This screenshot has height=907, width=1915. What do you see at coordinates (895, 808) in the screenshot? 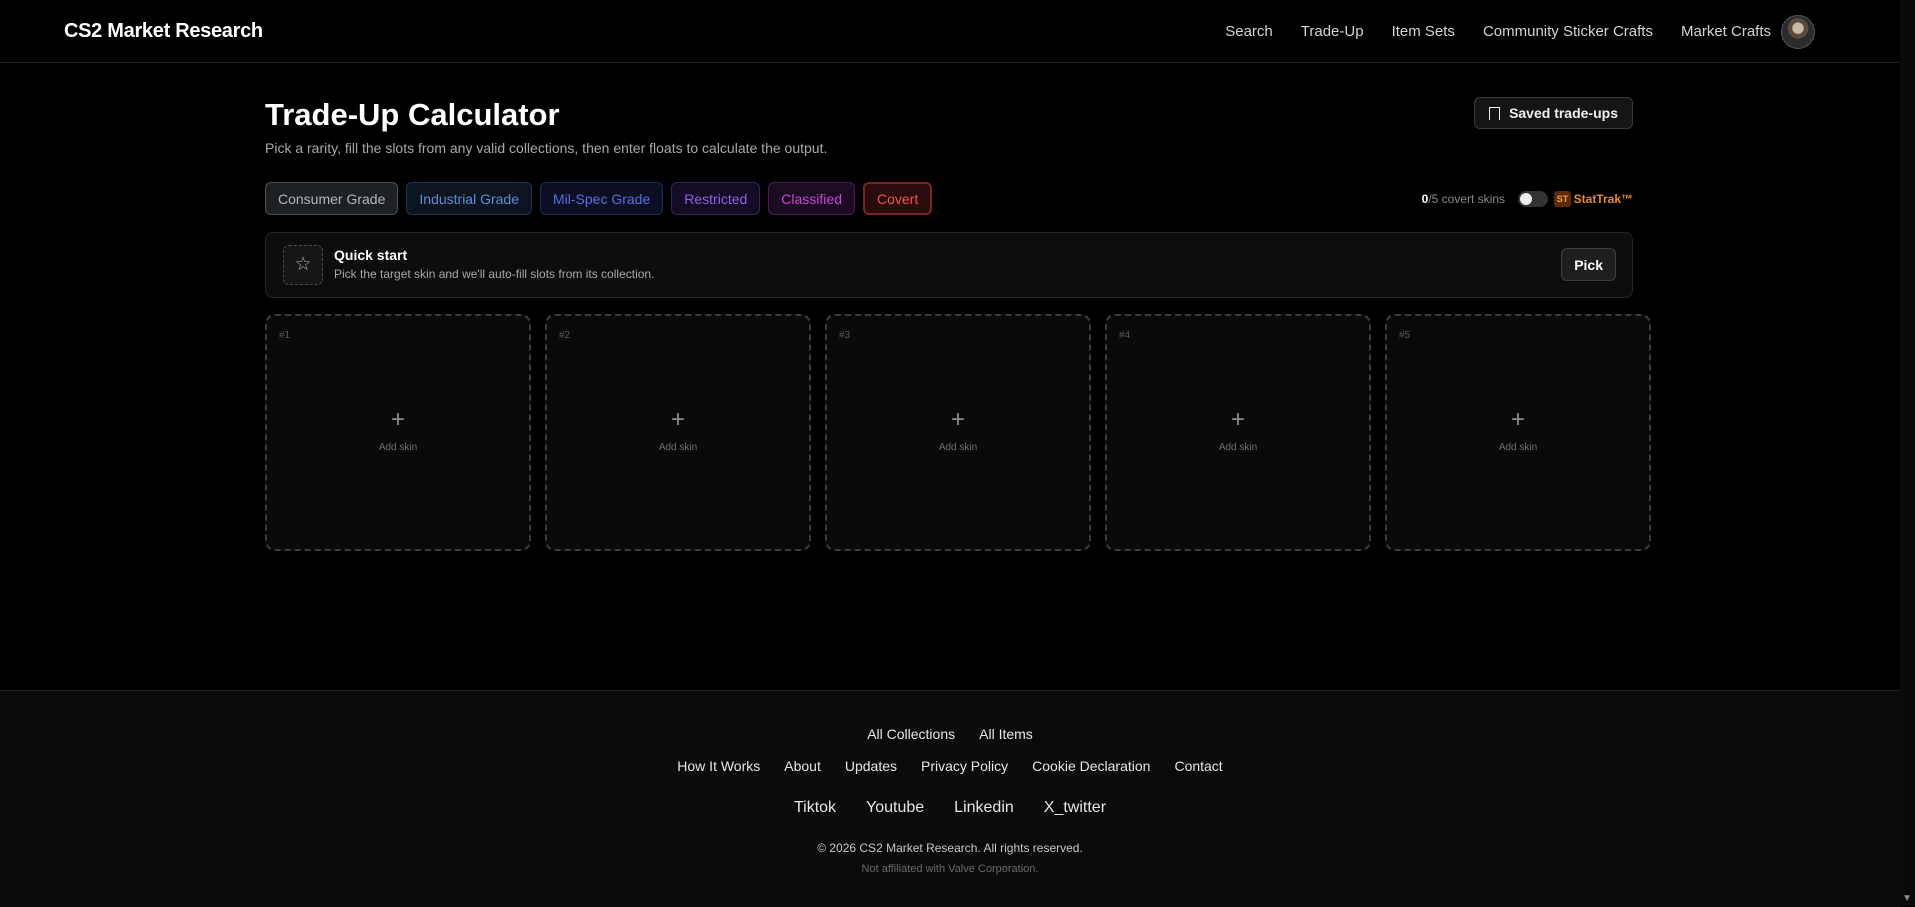
I see `footer-link-youtube: Youtube` at bounding box center [895, 808].